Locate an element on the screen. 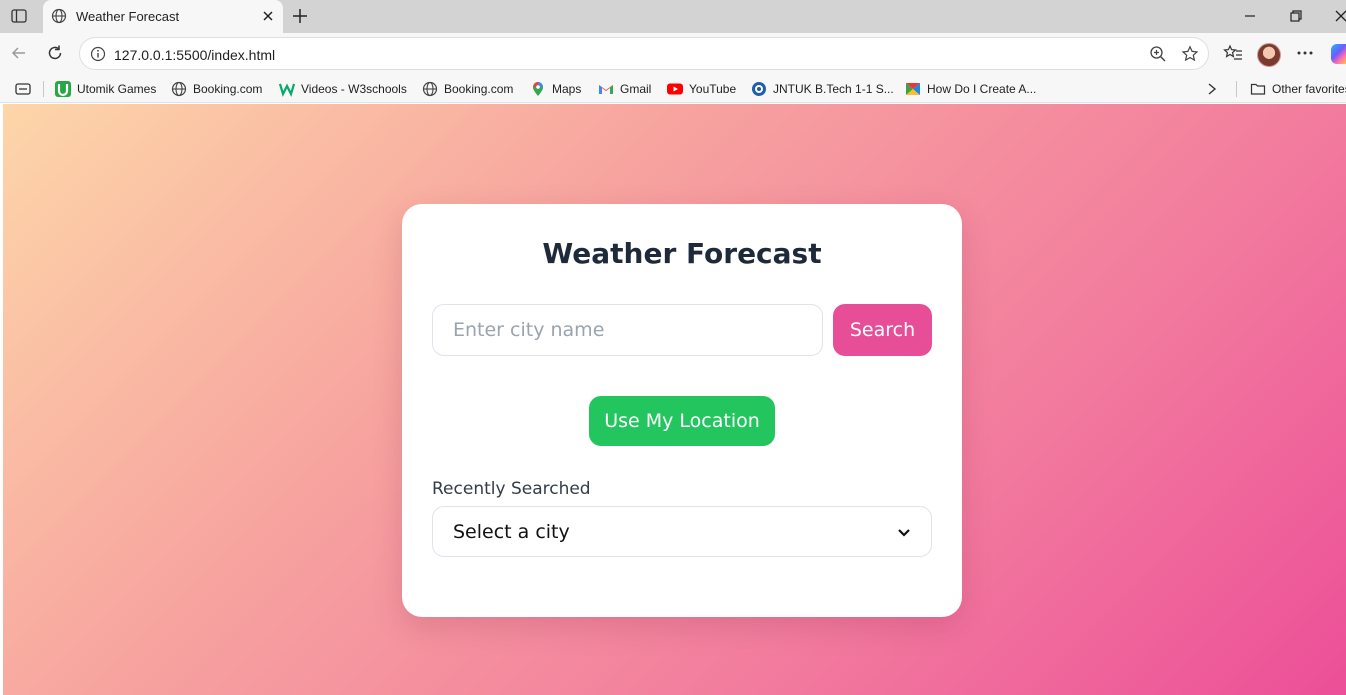 This screenshot has height=695, width=1346. youtube-icon is located at coordinates (675, 89).